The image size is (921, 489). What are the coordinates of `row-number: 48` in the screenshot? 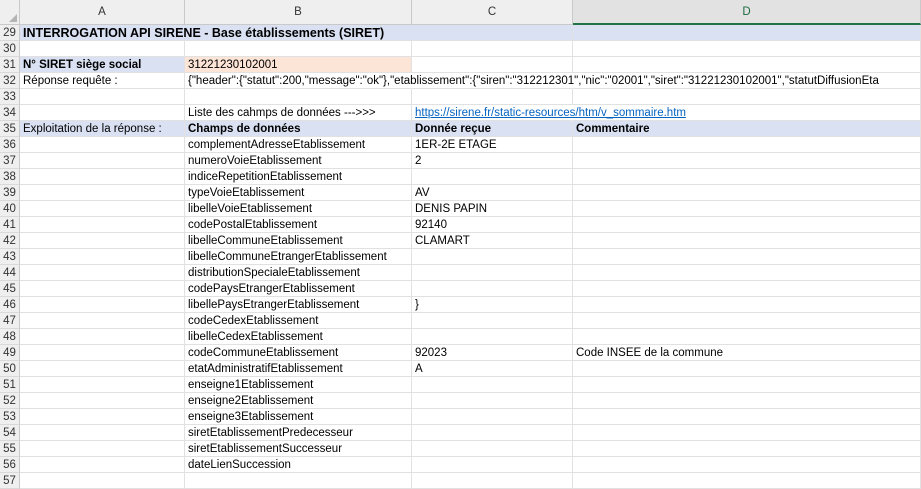 It's located at (10, 337).